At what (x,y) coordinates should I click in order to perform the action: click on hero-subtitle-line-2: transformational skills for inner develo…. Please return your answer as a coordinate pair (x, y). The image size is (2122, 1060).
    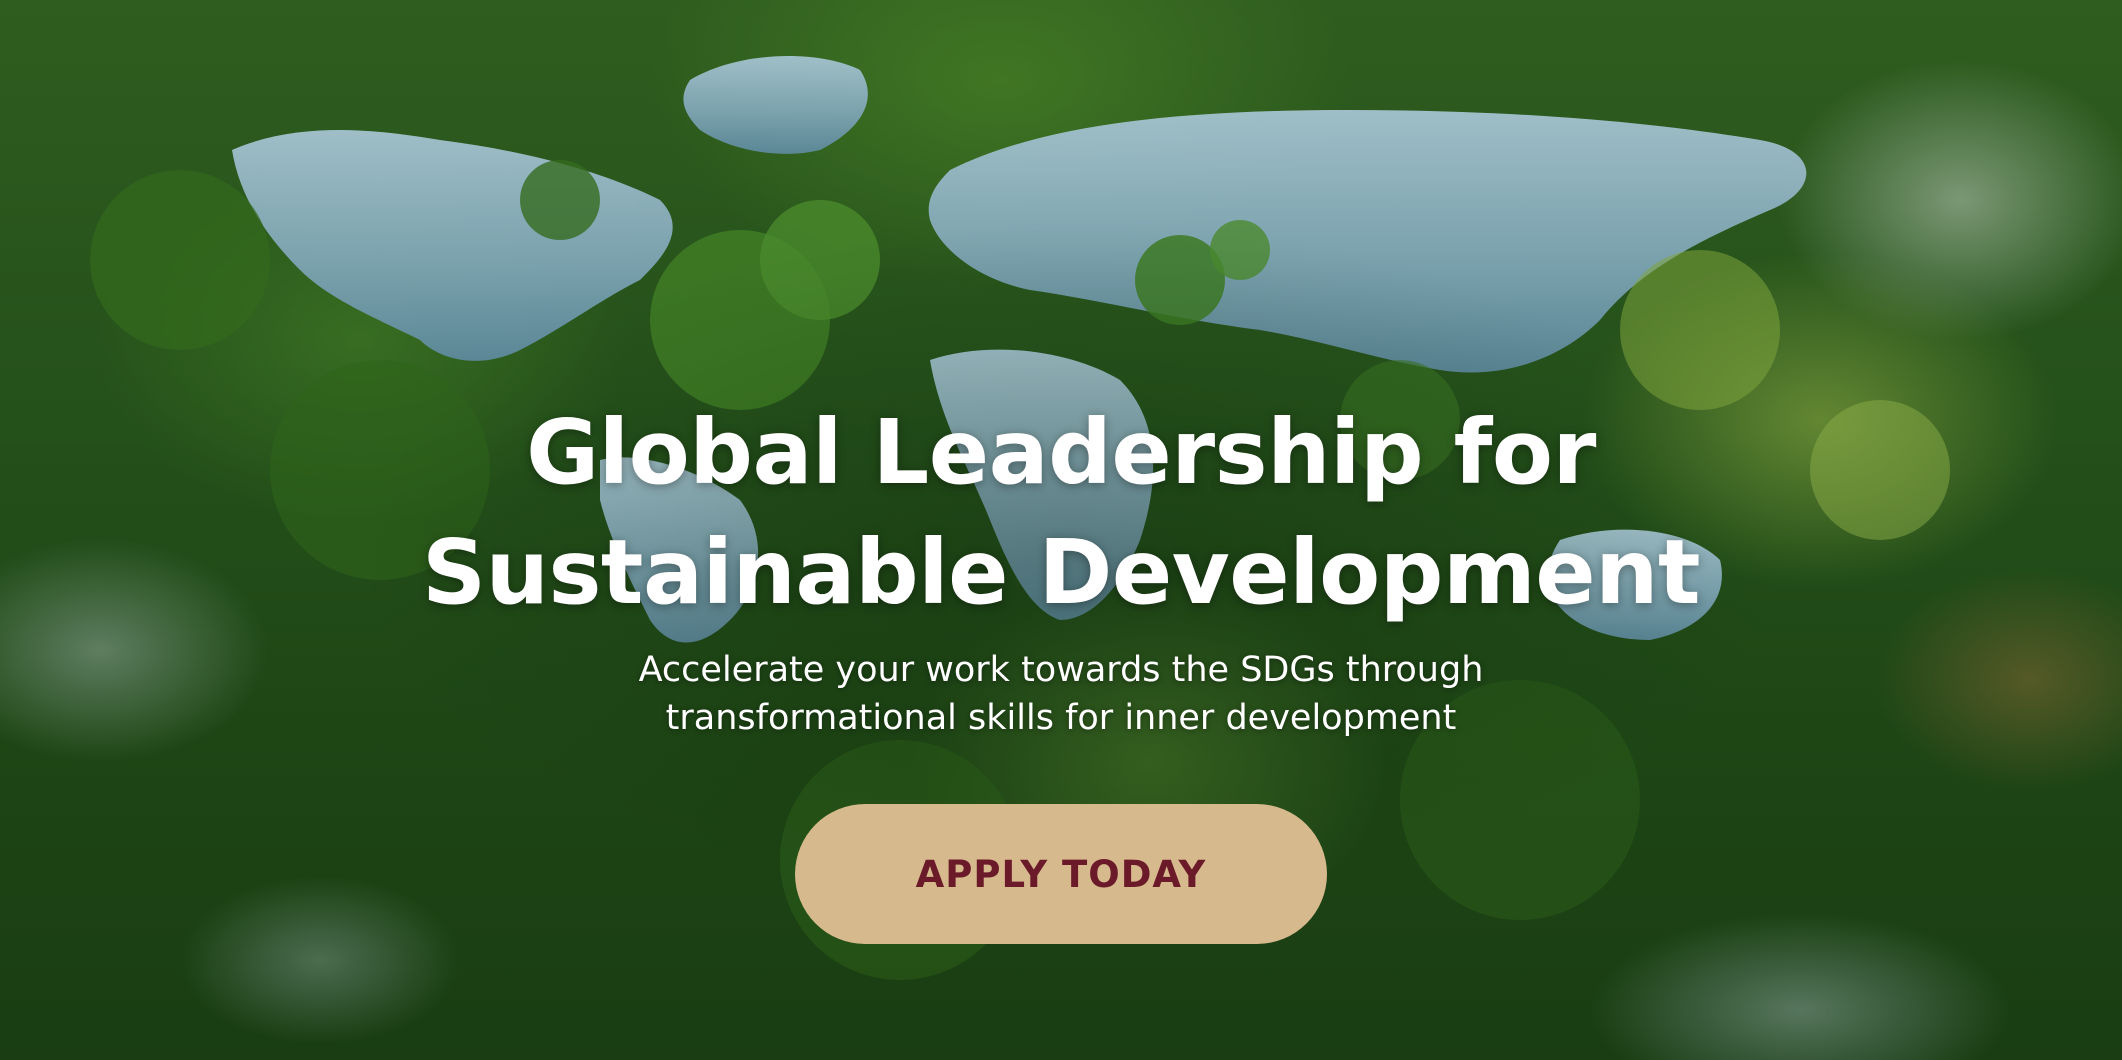
    Looking at the image, I should click on (1061, 718).